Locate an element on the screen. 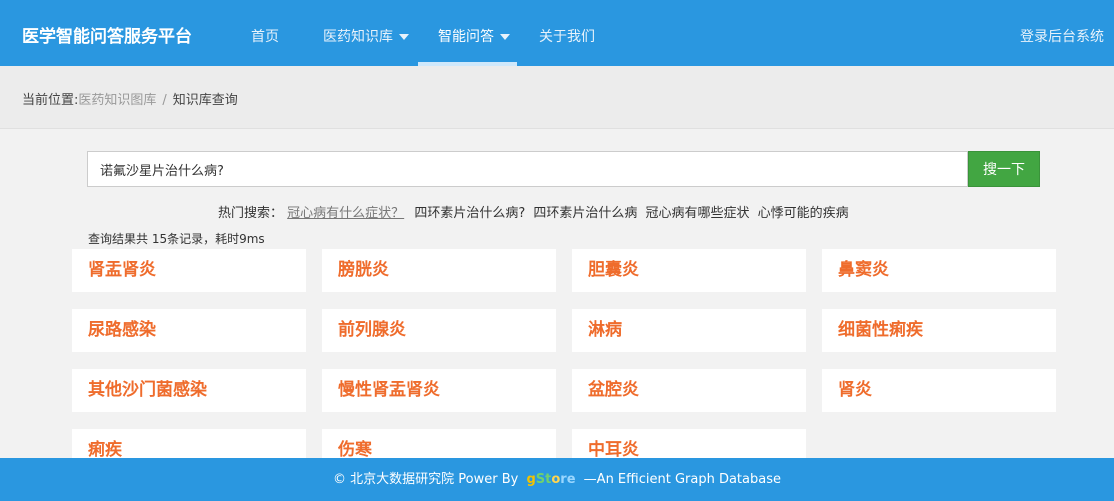  result-summary: 查询结果共 15条记录，耗时9ms is located at coordinates (176, 239).